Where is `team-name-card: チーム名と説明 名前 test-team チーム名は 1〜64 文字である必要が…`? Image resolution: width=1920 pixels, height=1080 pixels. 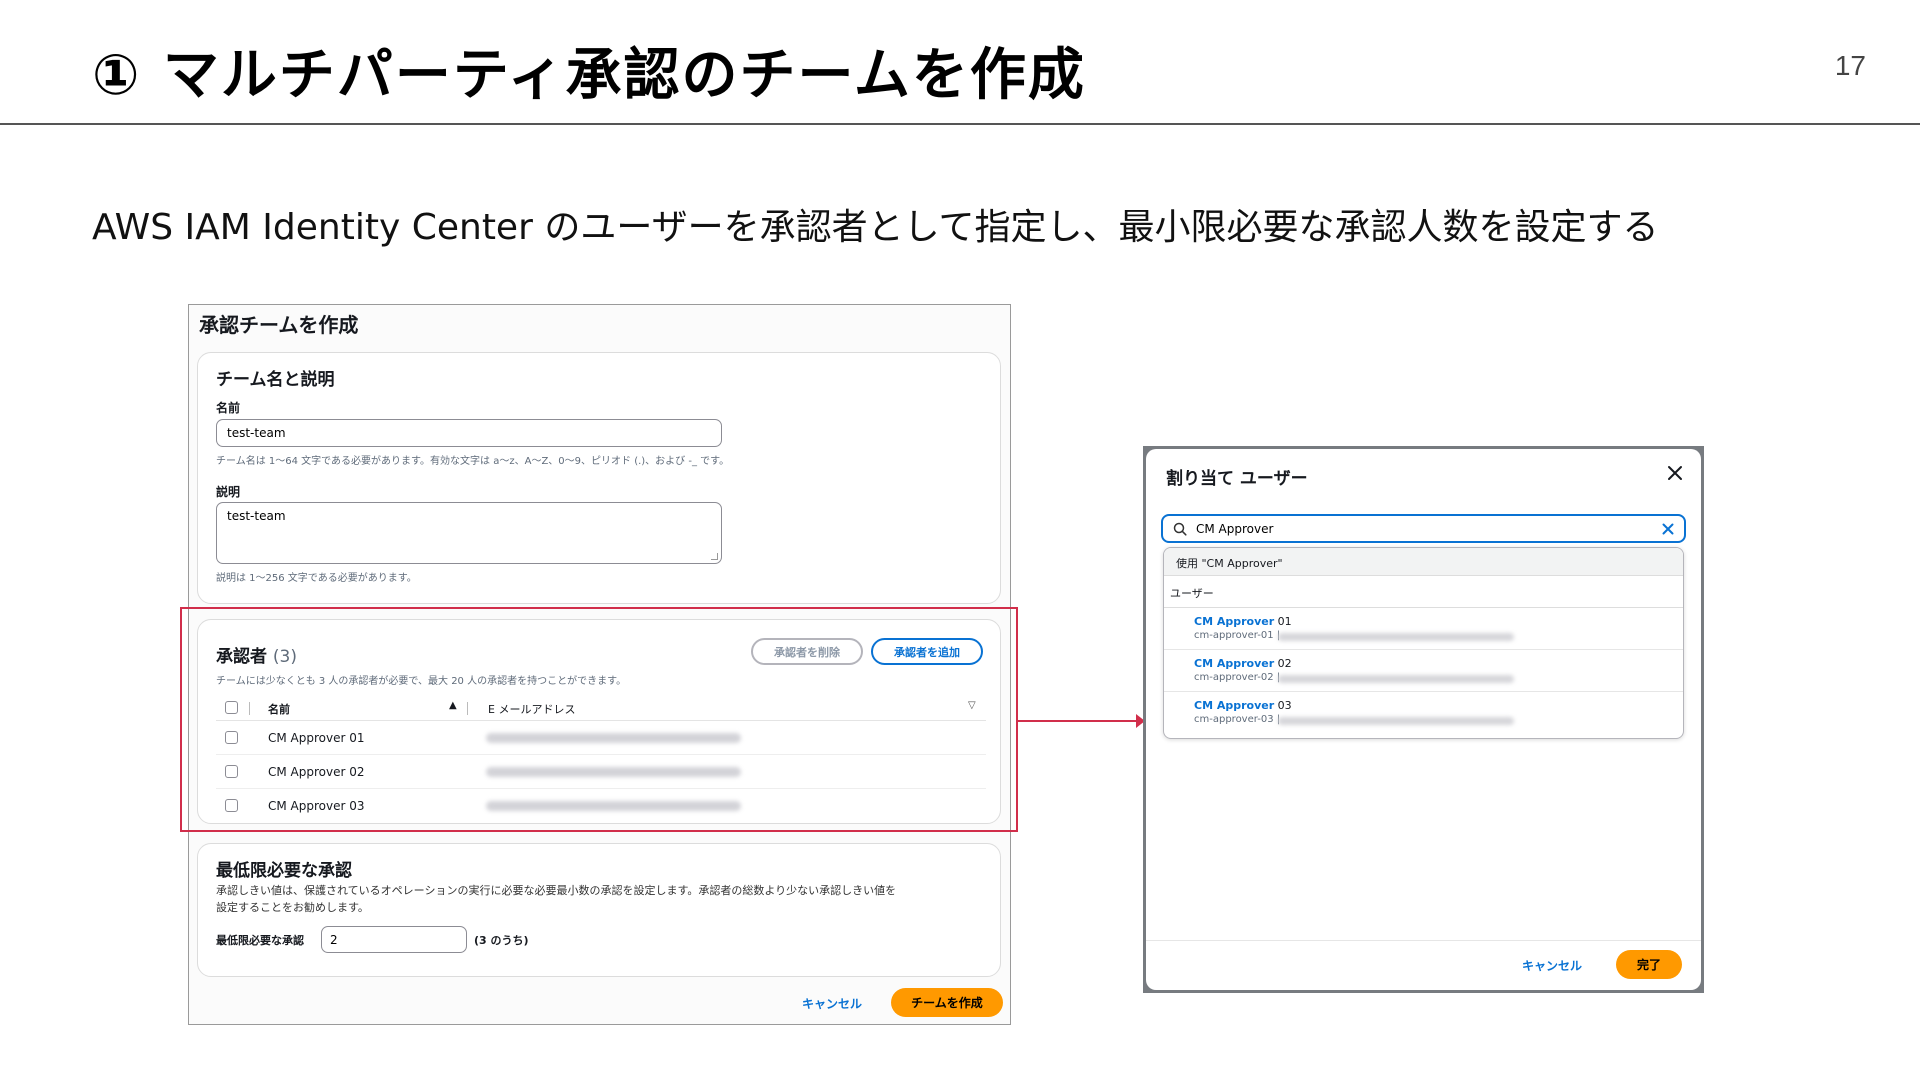
team-name-card: チーム名と説明 名前 test-team チーム名は 1〜64 文字である必要が… is located at coordinates (599, 478).